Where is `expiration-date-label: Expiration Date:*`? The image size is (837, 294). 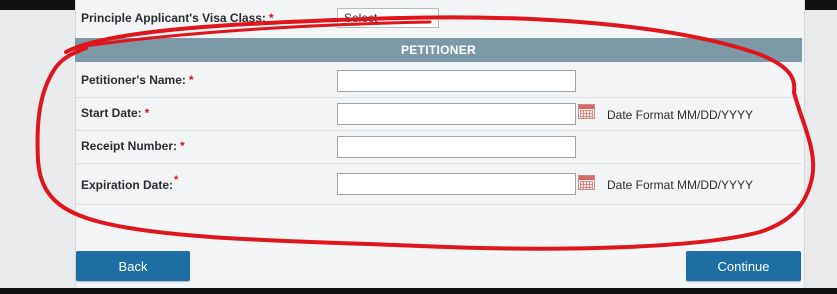
expiration-date-label: Expiration Date:* is located at coordinates (130, 183).